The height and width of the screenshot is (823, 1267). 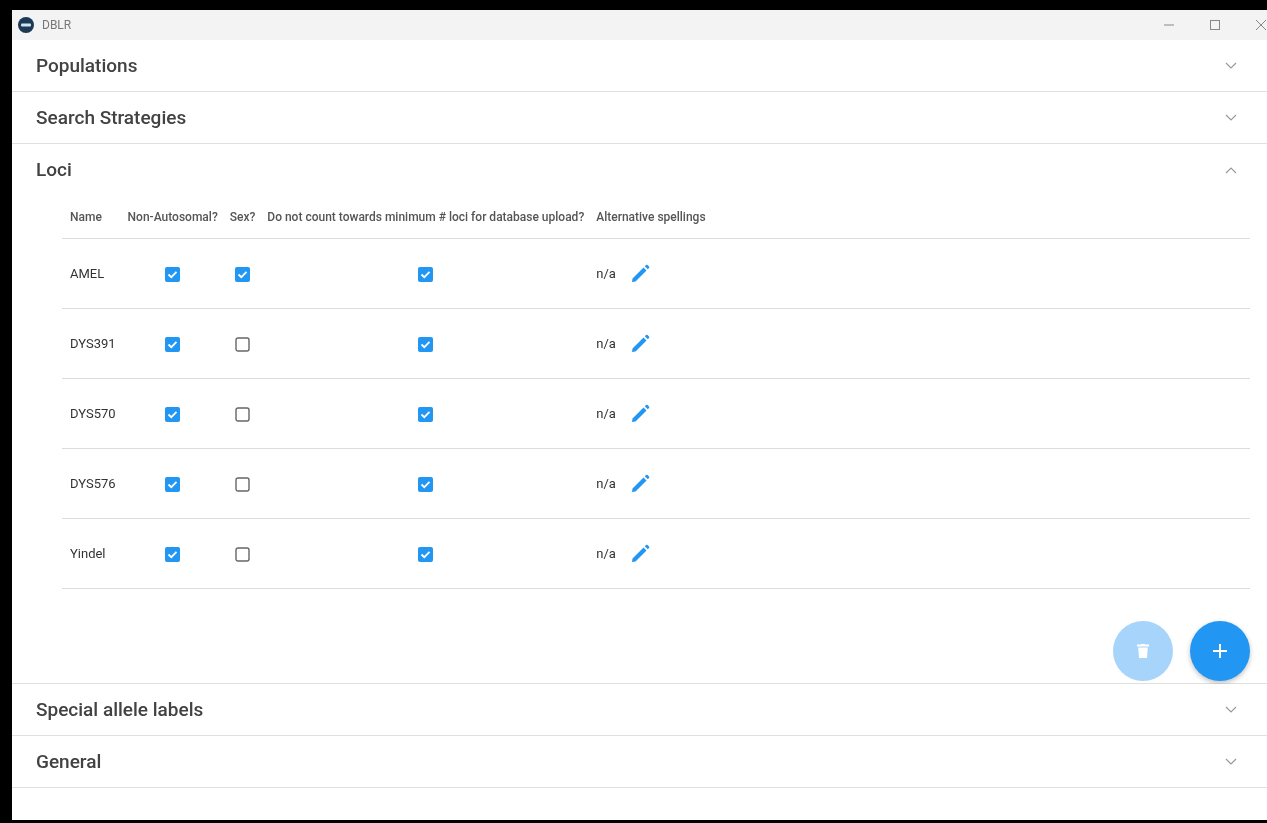 I want to click on locus-name: Yindel, so click(x=88, y=553).